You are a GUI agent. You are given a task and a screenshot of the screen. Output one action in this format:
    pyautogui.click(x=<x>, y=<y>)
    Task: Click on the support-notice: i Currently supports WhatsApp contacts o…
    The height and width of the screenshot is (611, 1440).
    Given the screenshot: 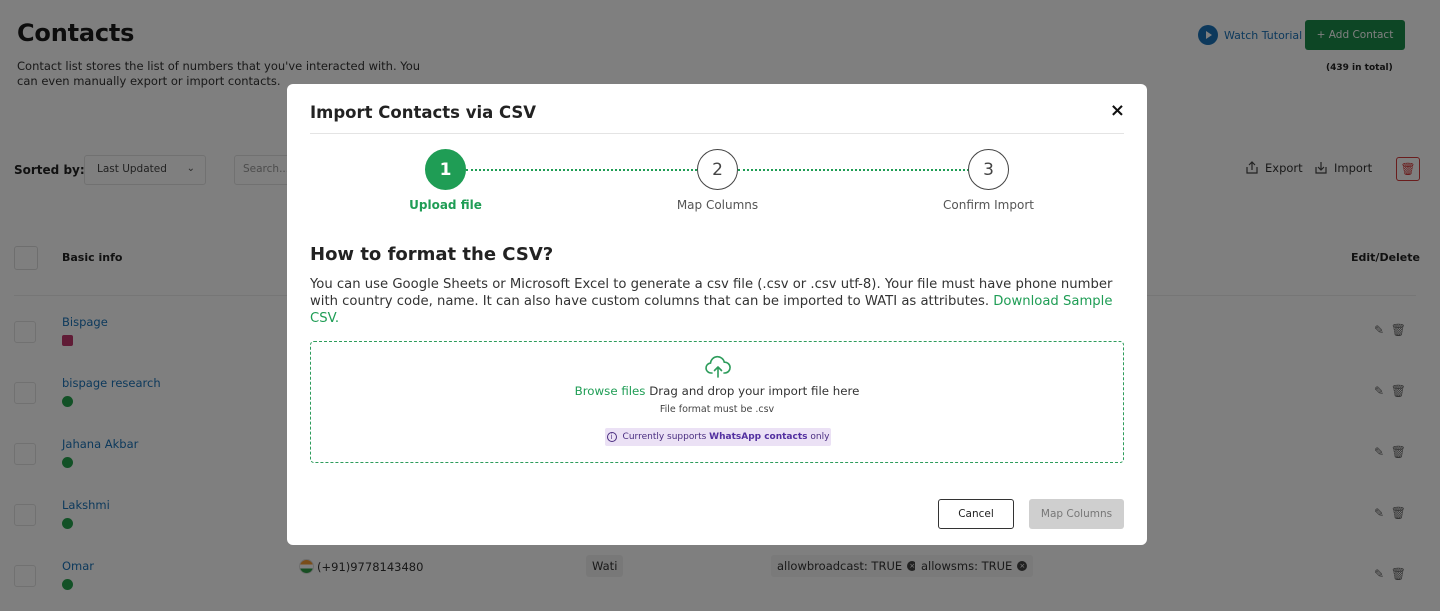 What is the action you would take?
    pyautogui.click(x=718, y=437)
    